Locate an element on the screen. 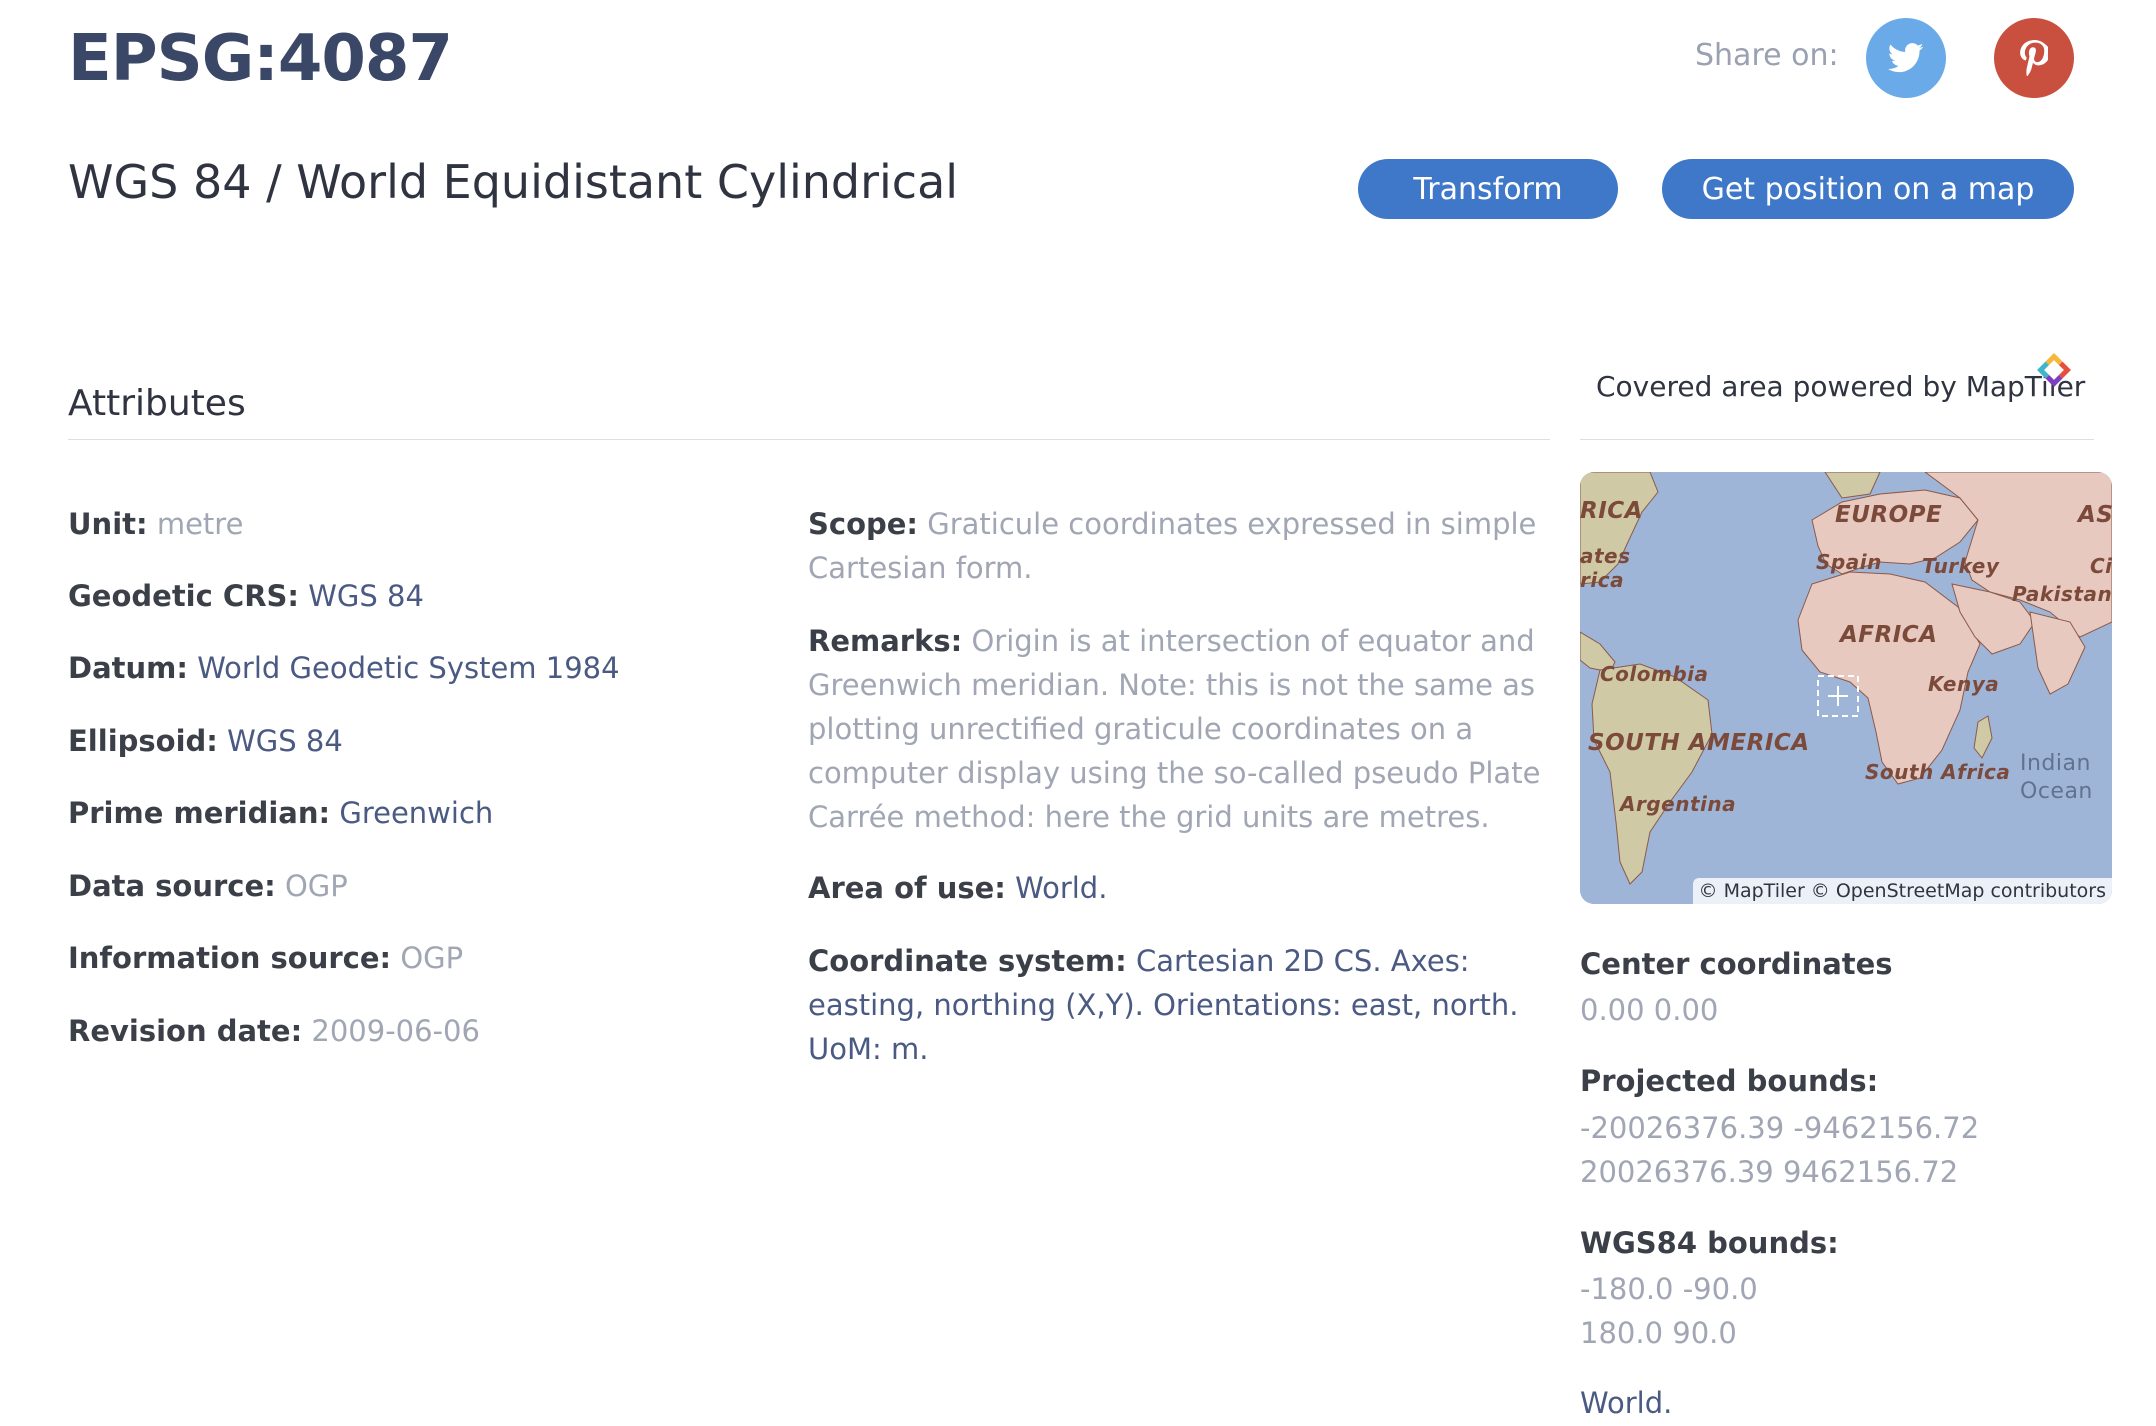  projected-bounds-label: Projected bounds: is located at coordinates (1729, 1081).